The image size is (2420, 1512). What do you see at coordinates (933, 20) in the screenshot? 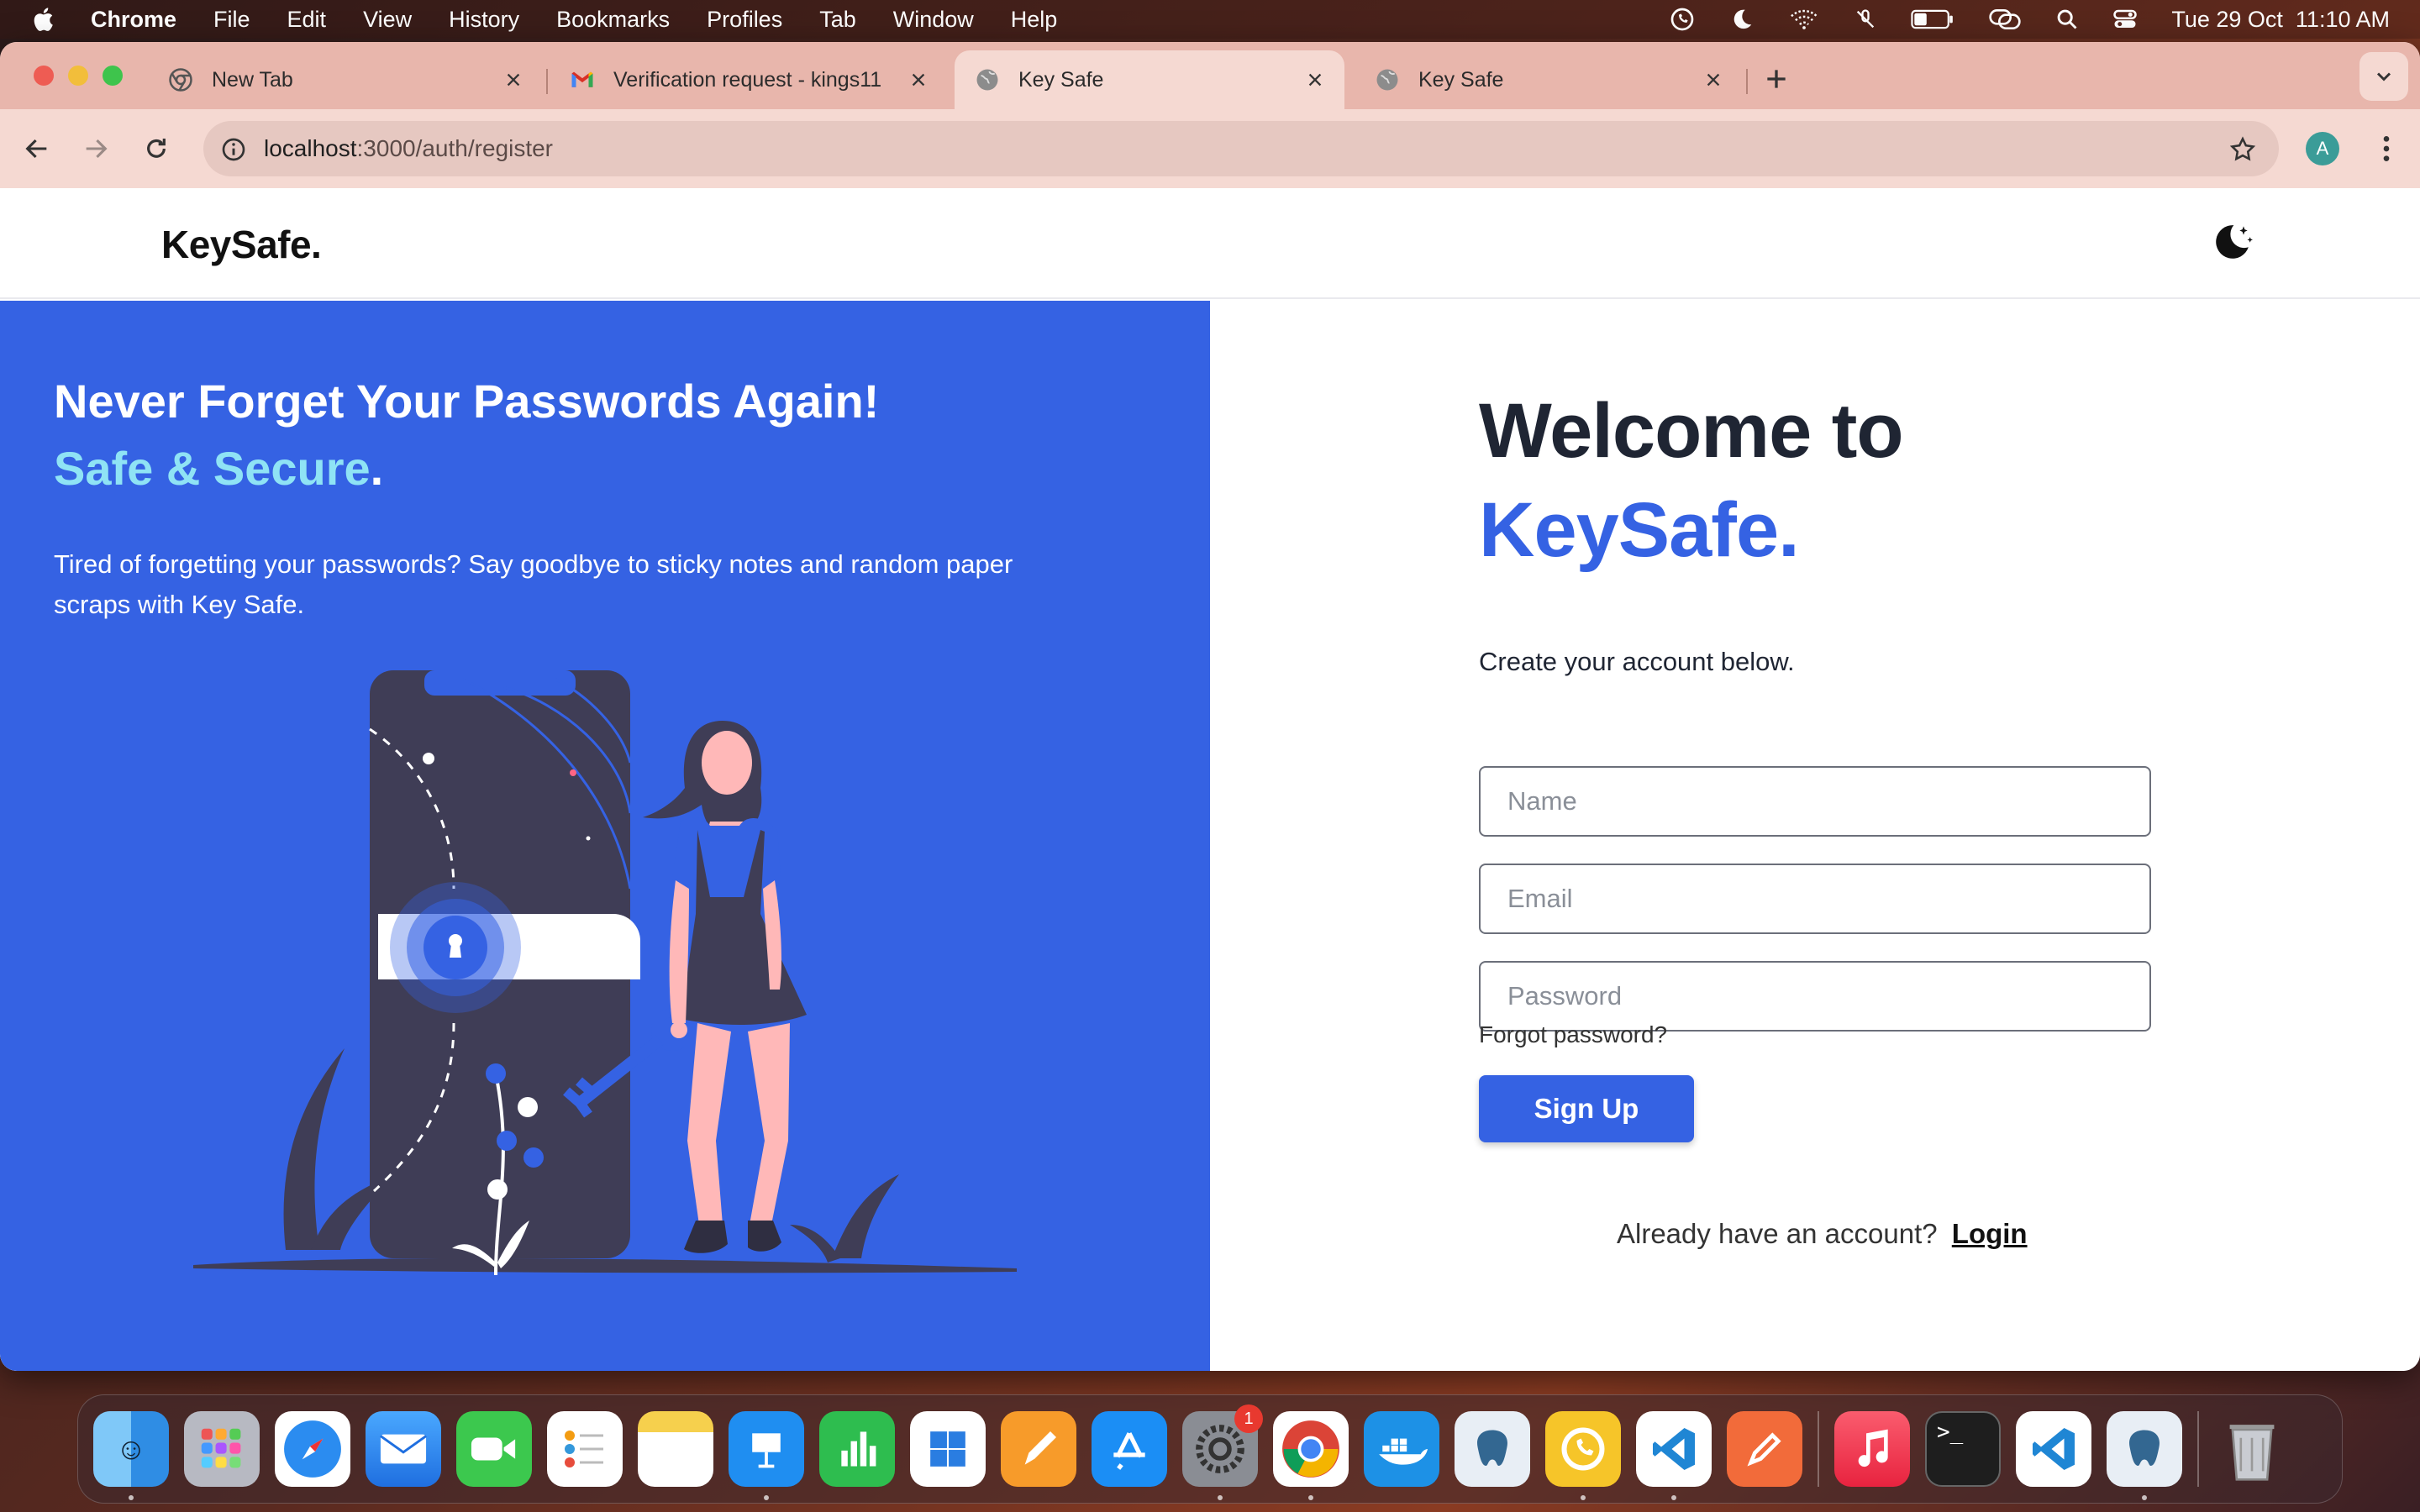
I see `menu-window: Window` at bounding box center [933, 20].